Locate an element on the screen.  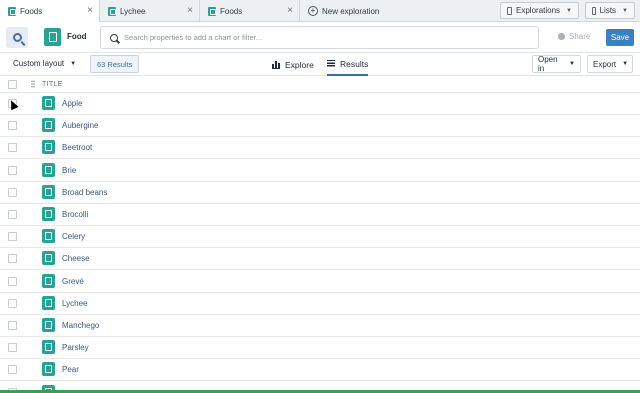
tab-foods: Foods × is located at coordinates (50, 11).